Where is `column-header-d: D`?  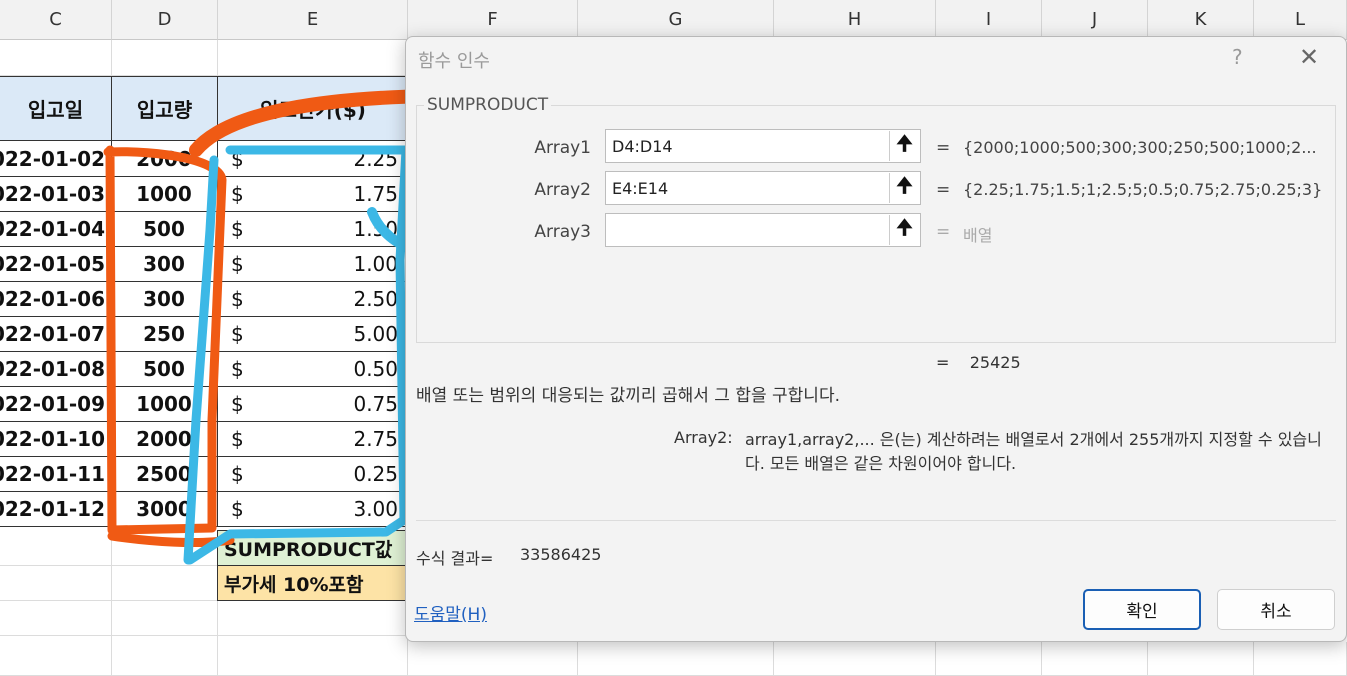
column-header-d: D is located at coordinates (165, 20).